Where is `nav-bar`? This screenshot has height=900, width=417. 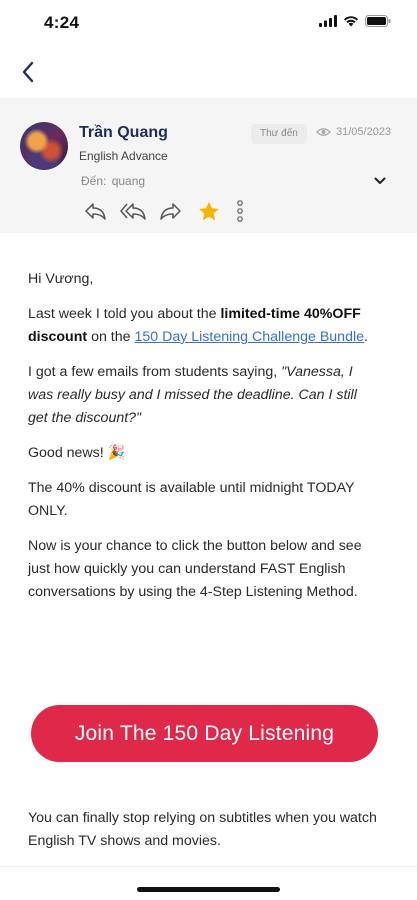 nav-bar is located at coordinates (208, 72).